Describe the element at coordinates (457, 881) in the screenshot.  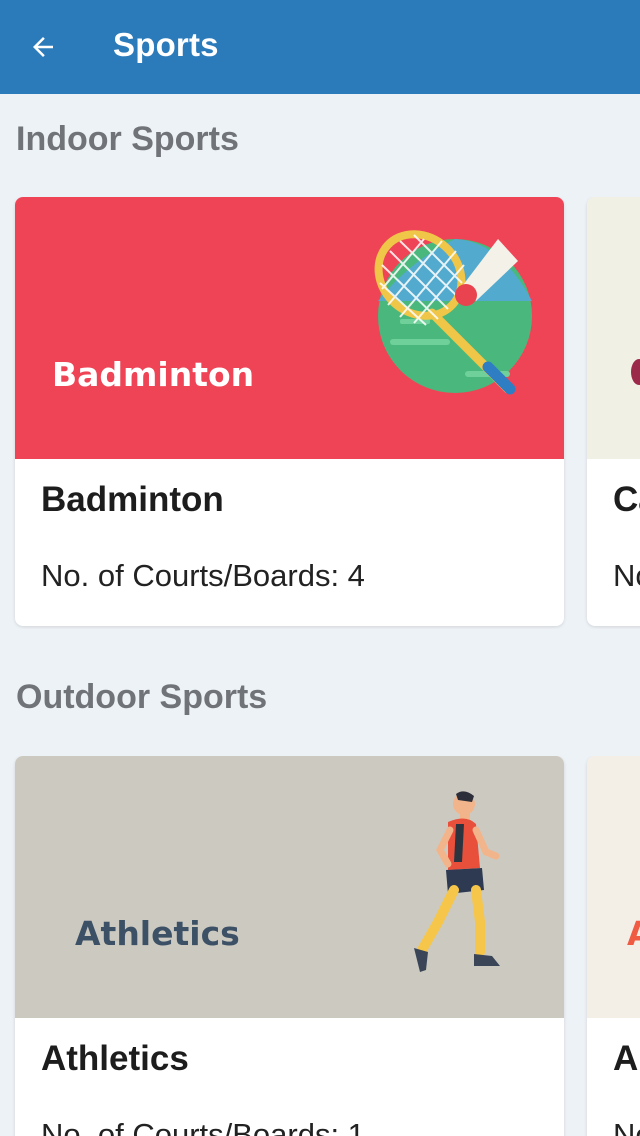
I see `running-man-icon` at that location.